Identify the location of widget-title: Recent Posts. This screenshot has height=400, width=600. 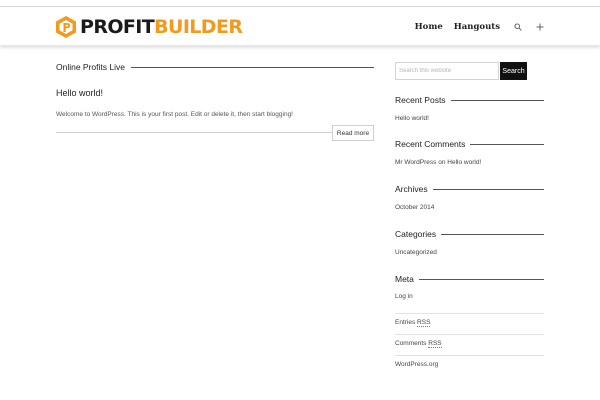
(469, 100).